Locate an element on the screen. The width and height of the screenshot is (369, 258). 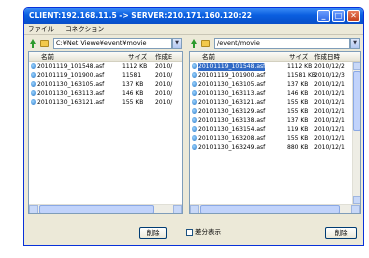
file-row: 20101119_101548.asf 1112 KB 2010/12/2 is located at coordinates (275, 67).